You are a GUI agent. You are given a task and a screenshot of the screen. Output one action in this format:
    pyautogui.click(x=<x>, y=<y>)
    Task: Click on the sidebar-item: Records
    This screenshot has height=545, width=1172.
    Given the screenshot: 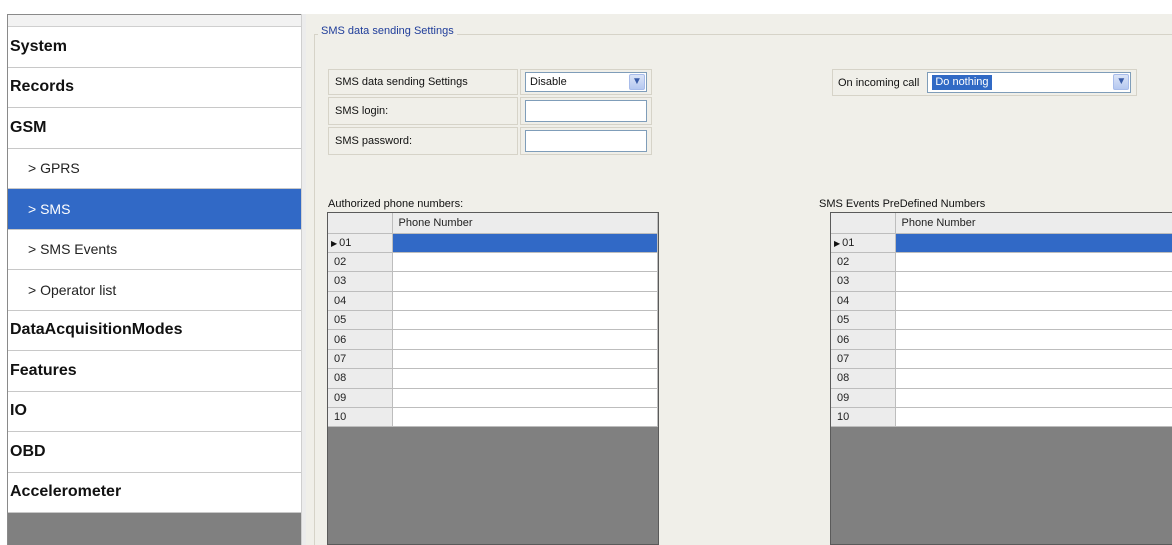 What is the action you would take?
    pyautogui.click(x=154, y=87)
    